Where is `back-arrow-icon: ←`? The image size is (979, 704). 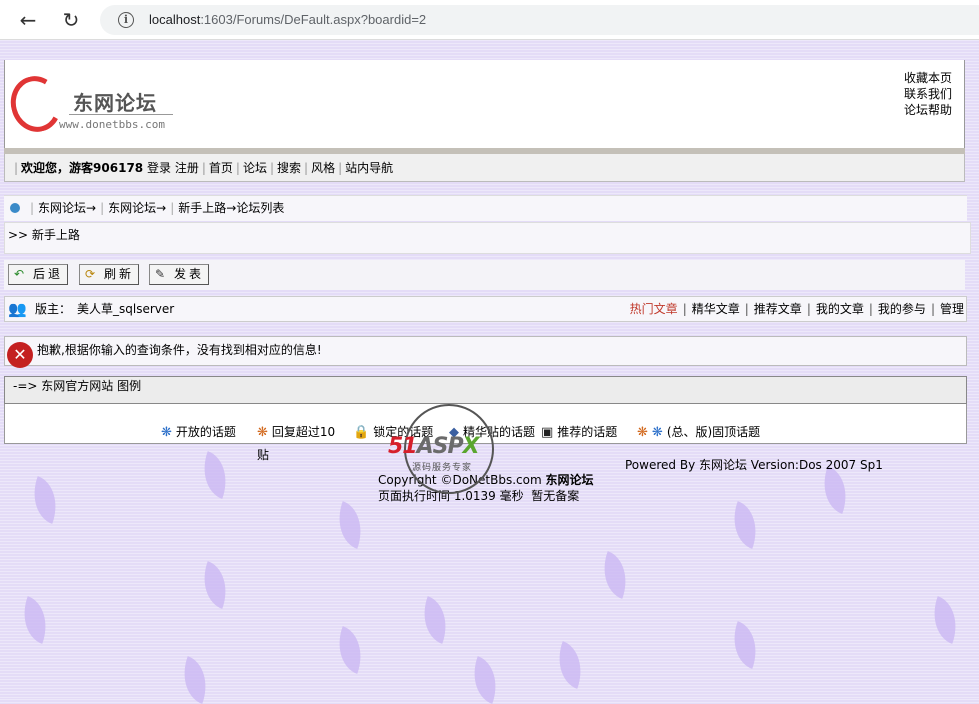 back-arrow-icon: ← is located at coordinates (28, 20).